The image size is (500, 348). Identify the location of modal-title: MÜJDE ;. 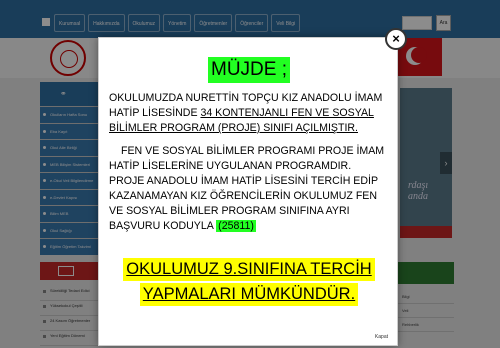
(249, 70).